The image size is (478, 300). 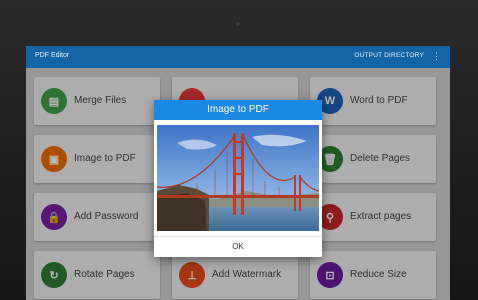 I want to click on app-bar: PDF Editor OUTPUT DIRECTORY ⋮, so click(x=238, y=57).